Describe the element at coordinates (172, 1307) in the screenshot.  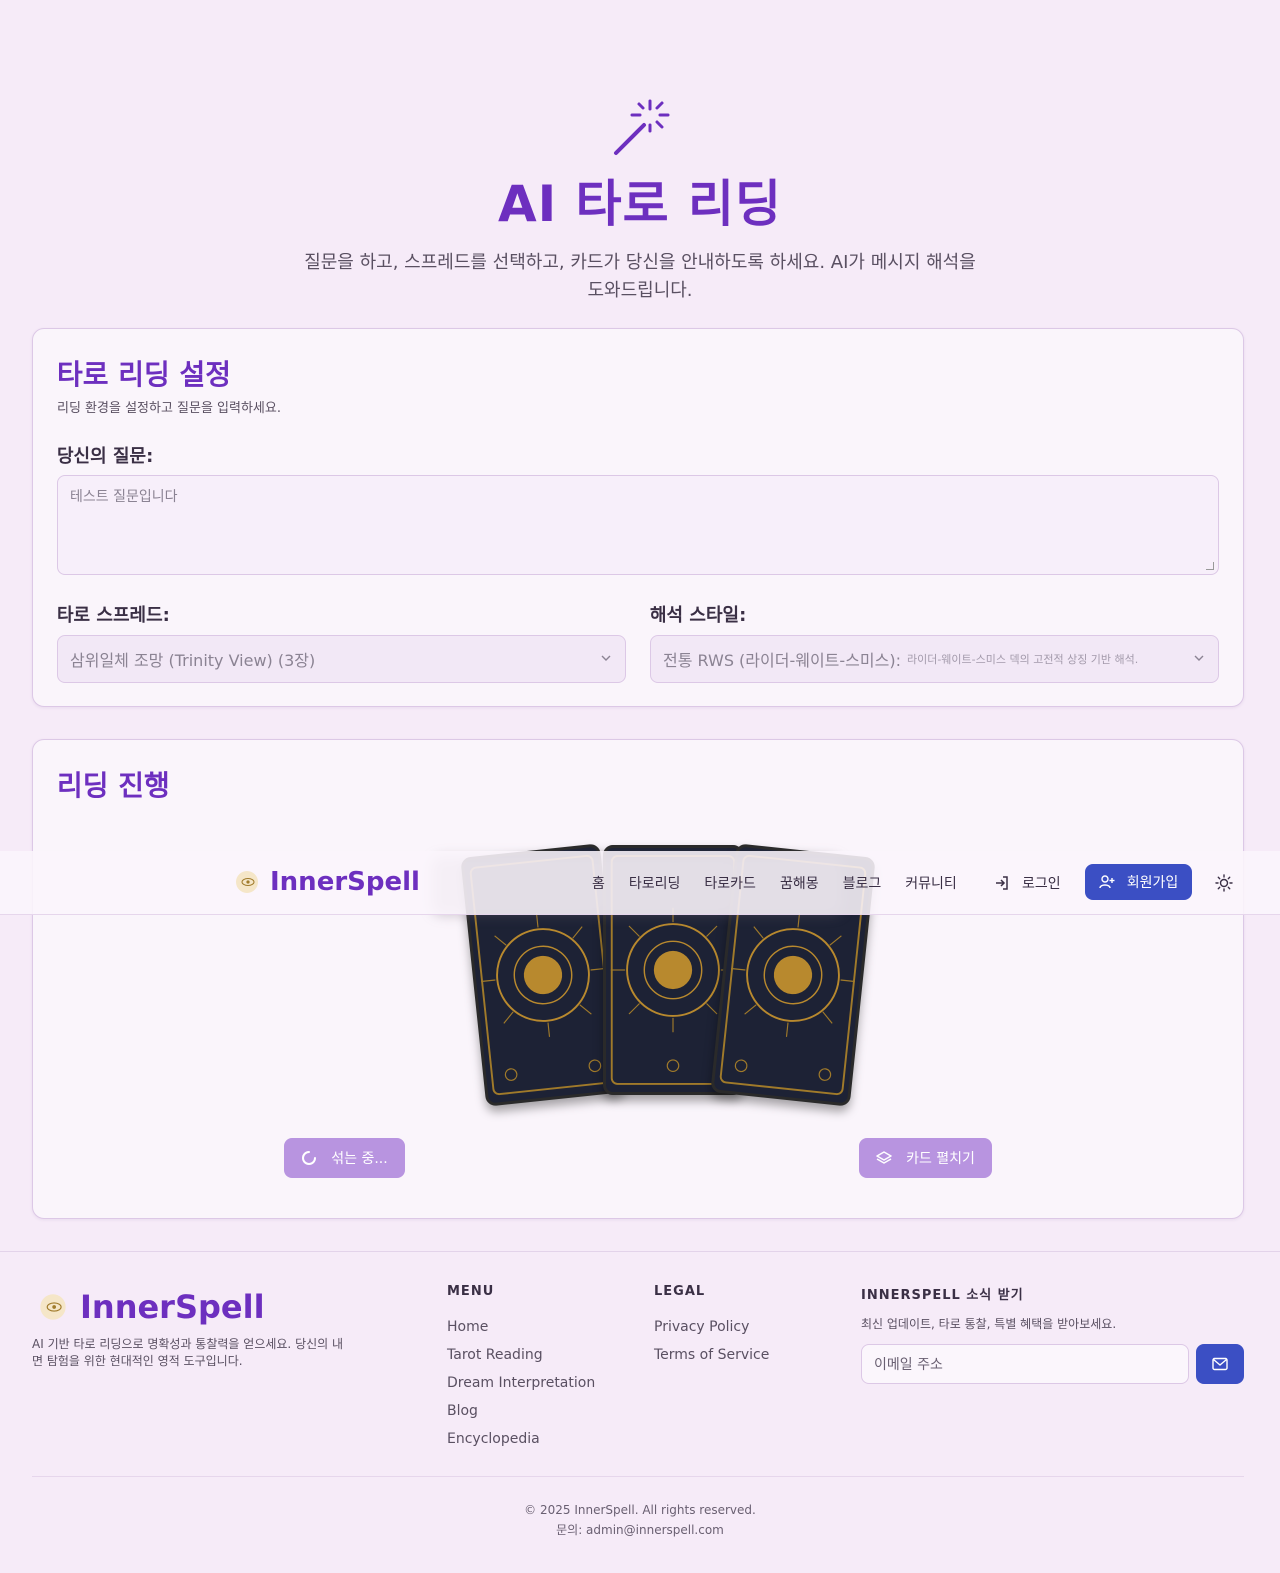
I see `footer-brand-name: InnerSpell` at that location.